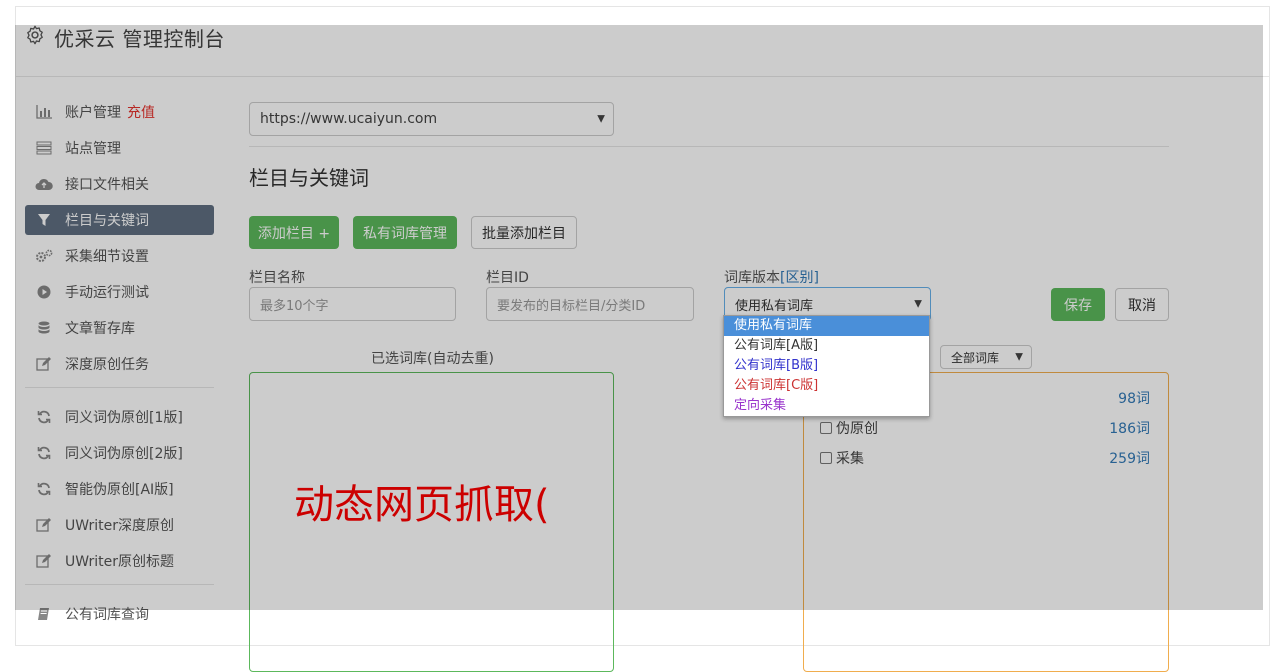 This screenshot has height=672, width=1277. Describe the element at coordinates (44, 328) in the screenshot. I see `database-icon` at that location.